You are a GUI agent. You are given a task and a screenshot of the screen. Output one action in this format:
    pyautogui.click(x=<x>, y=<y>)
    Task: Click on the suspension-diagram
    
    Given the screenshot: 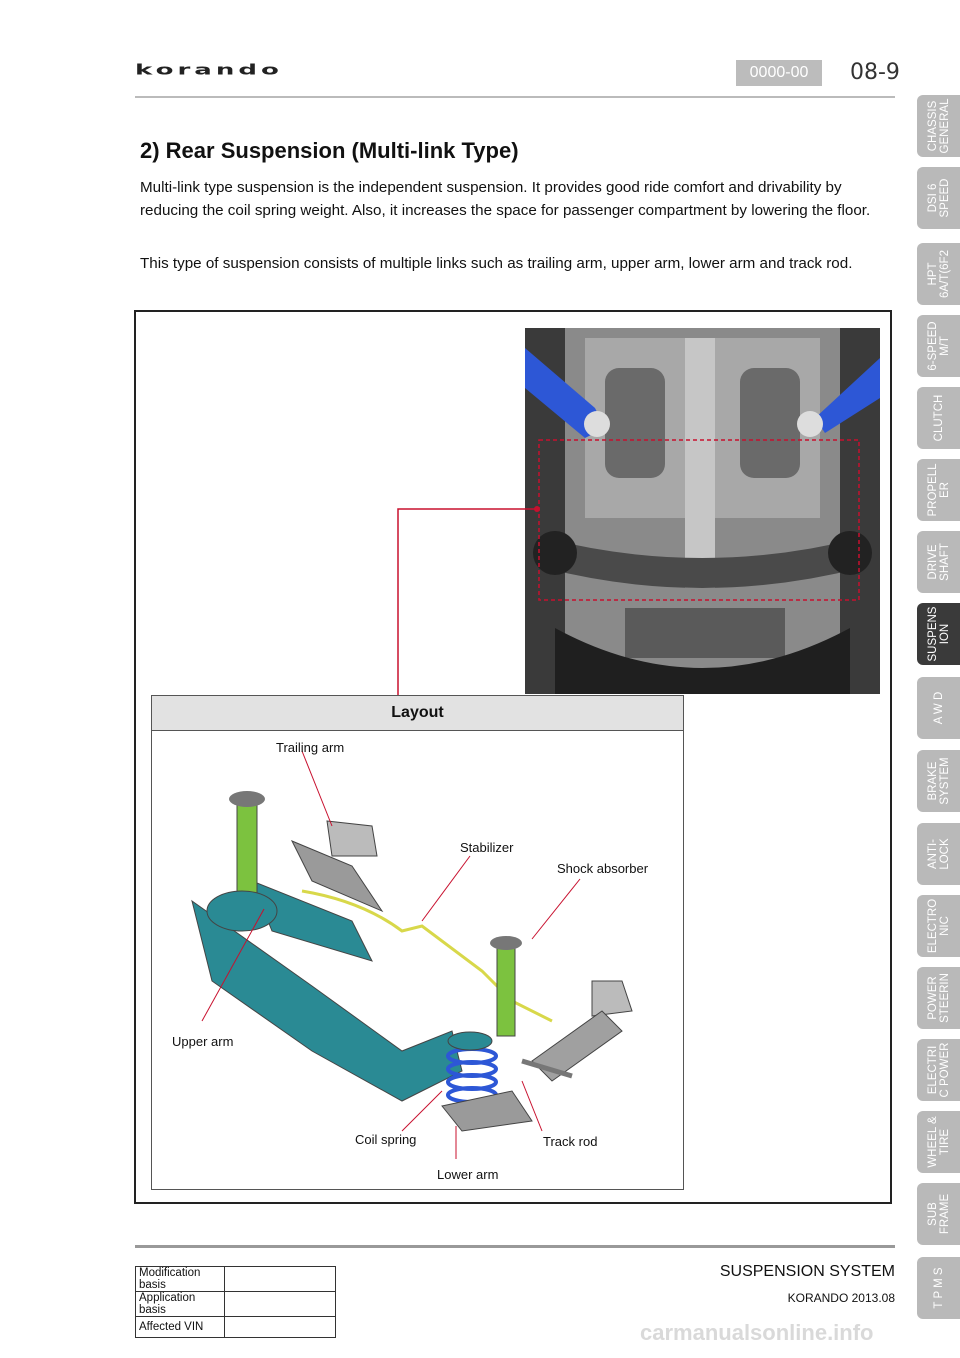 What is the action you would take?
    pyautogui.click(x=412, y=954)
    